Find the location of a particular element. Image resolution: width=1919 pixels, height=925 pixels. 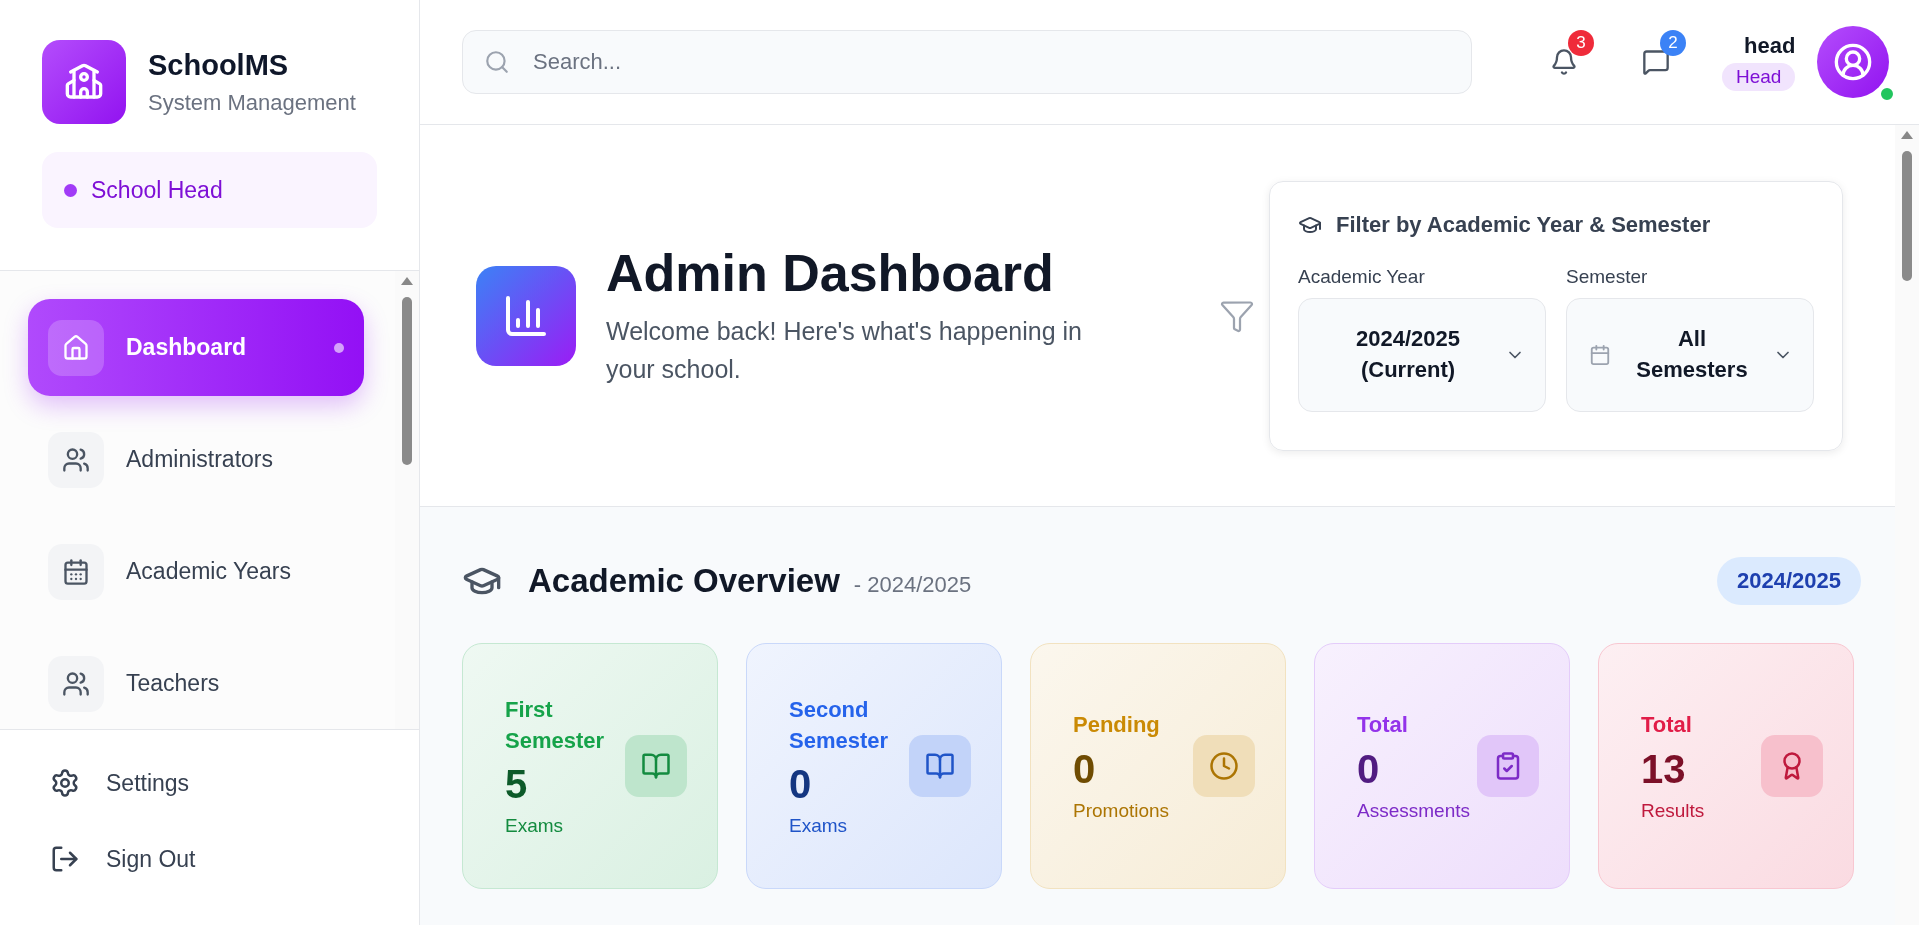

brand-name: SchoolMS is located at coordinates (219, 65).